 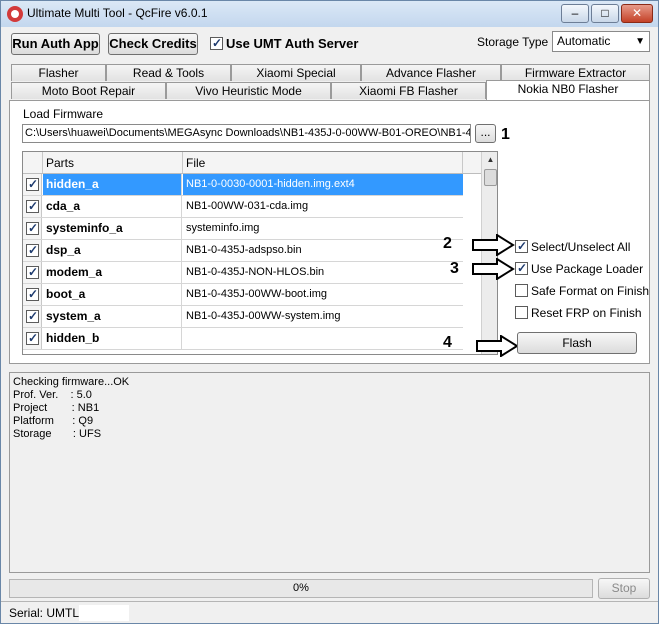 I want to click on log-line: Prof. Ver. : 5.0, so click(x=52, y=395).